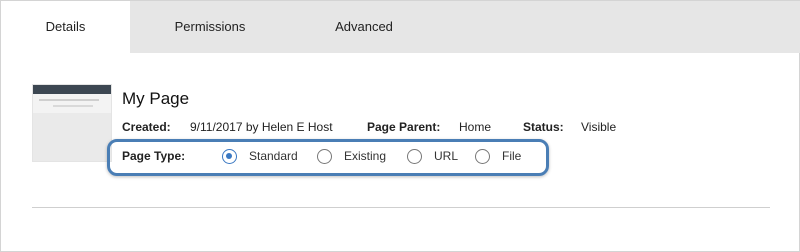 The height and width of the screenshot is (252, 800). Describe the element at coordinates (365, 156) in the screenshot. I see `radio-label: Existing` at that location.